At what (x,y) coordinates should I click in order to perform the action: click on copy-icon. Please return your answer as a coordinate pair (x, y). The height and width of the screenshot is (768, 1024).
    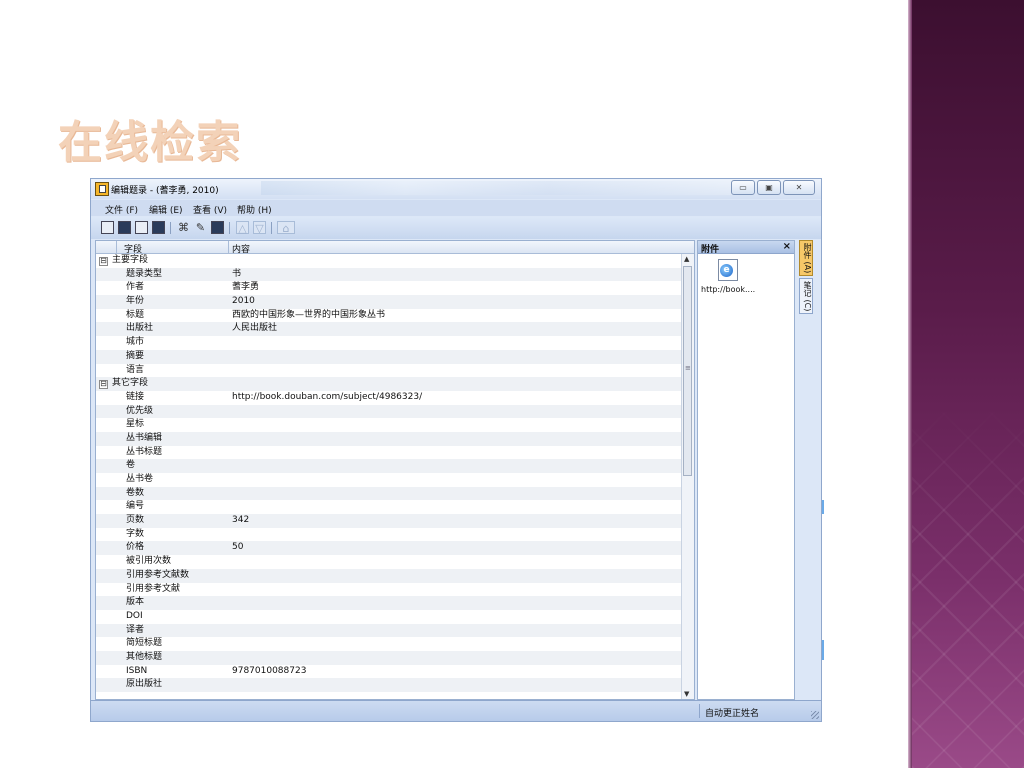
    Looking at the image, I should click on (141, 227).